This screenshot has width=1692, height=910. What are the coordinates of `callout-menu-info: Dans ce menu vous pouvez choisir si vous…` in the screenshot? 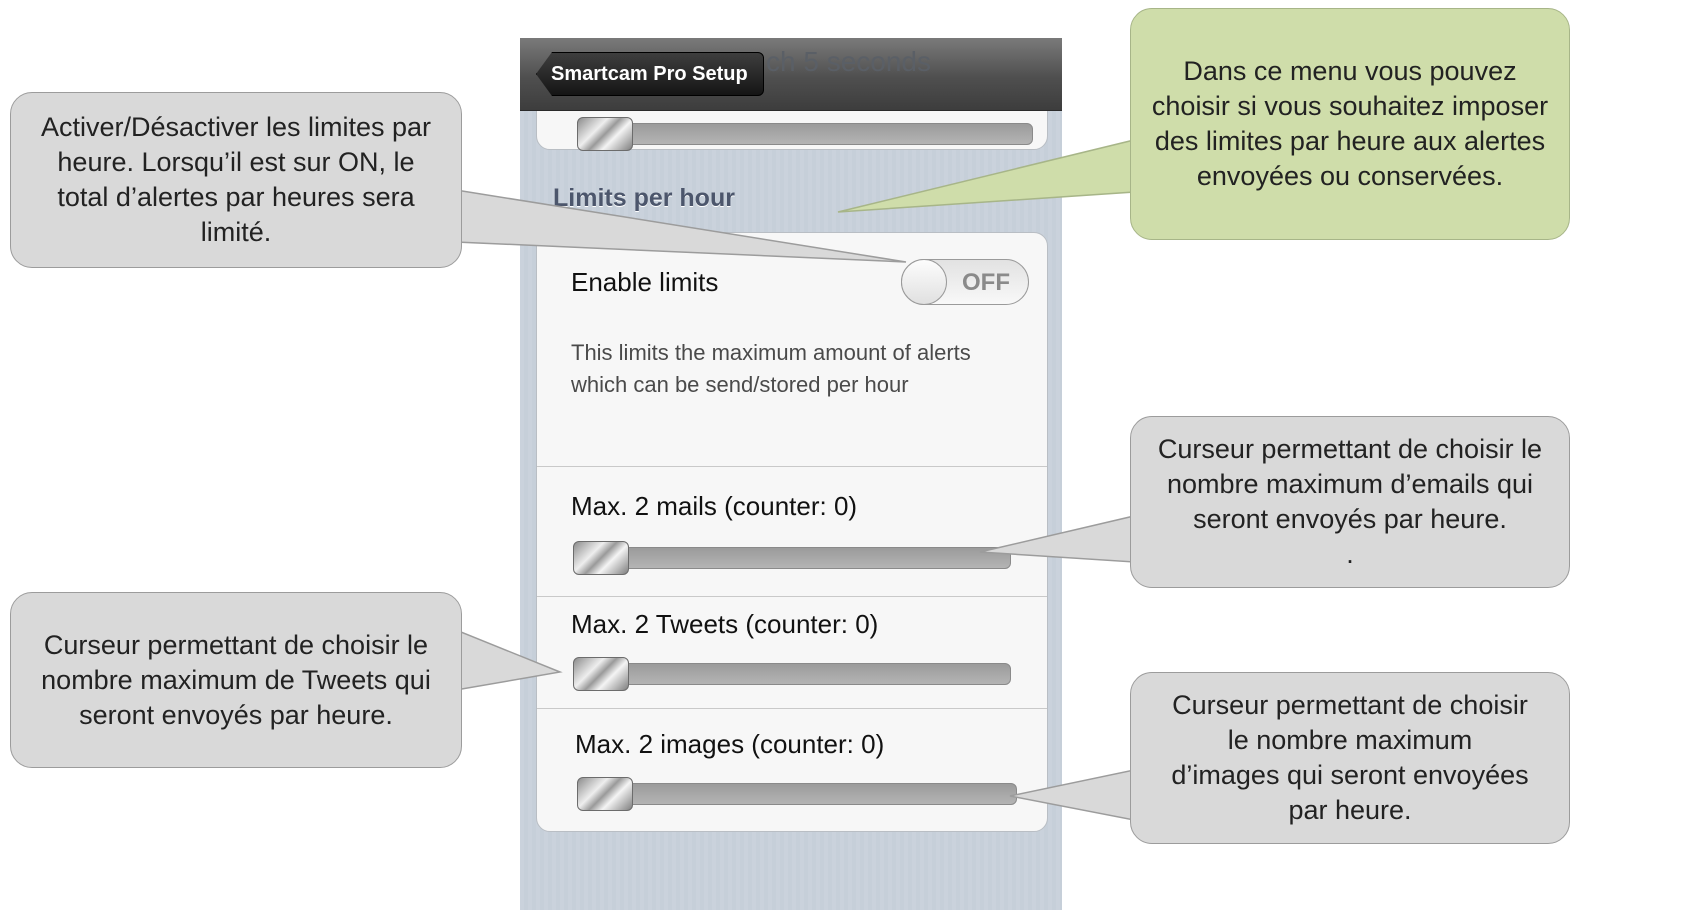 It's located at (1350, 124).